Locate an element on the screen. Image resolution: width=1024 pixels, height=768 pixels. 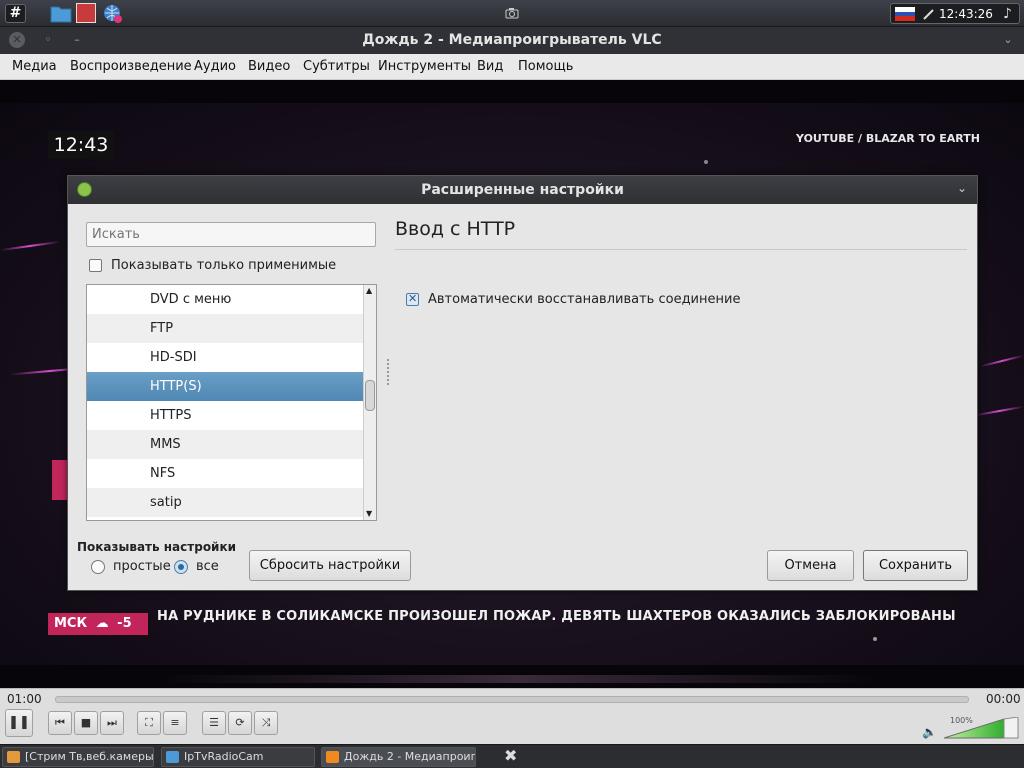
list-item: HD-SDI is located at coordinates (225, 357).